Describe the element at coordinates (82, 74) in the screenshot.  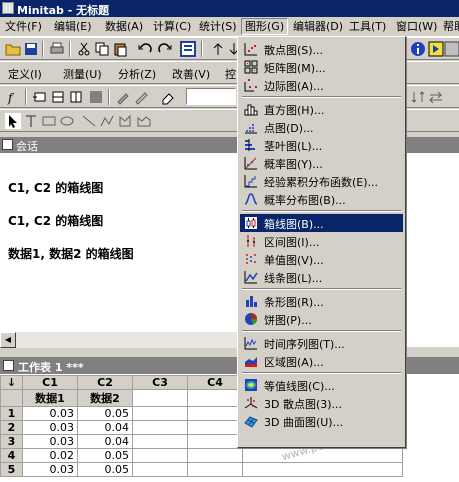
I see `measure-menu: 测量(U)` at that location.